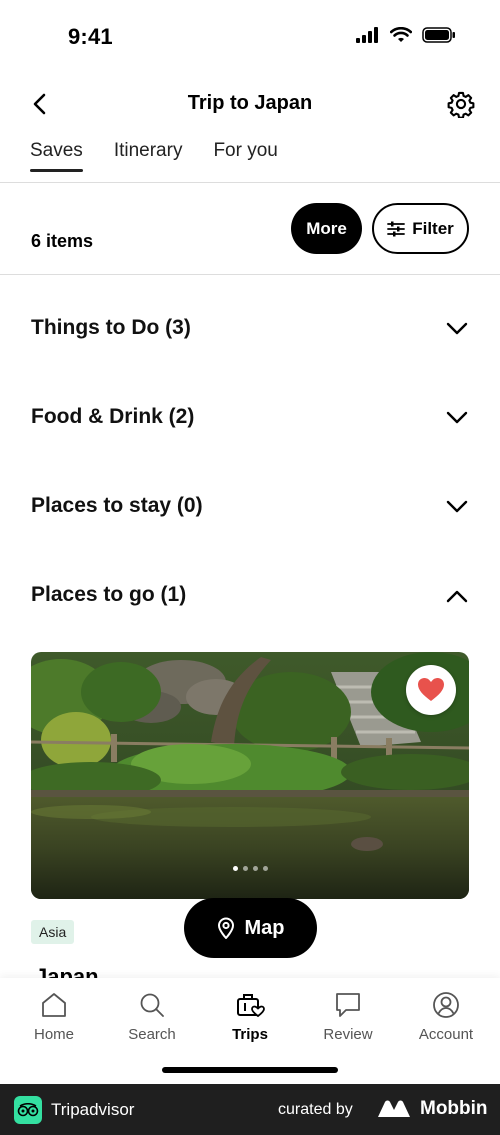 The width and height of the screenshot is (500, 1135). What do you see at coordinates (250, 419) in the screenshot?
I see `section-food-drink: Food & Drink (2)` at bounding box center [250, 419].